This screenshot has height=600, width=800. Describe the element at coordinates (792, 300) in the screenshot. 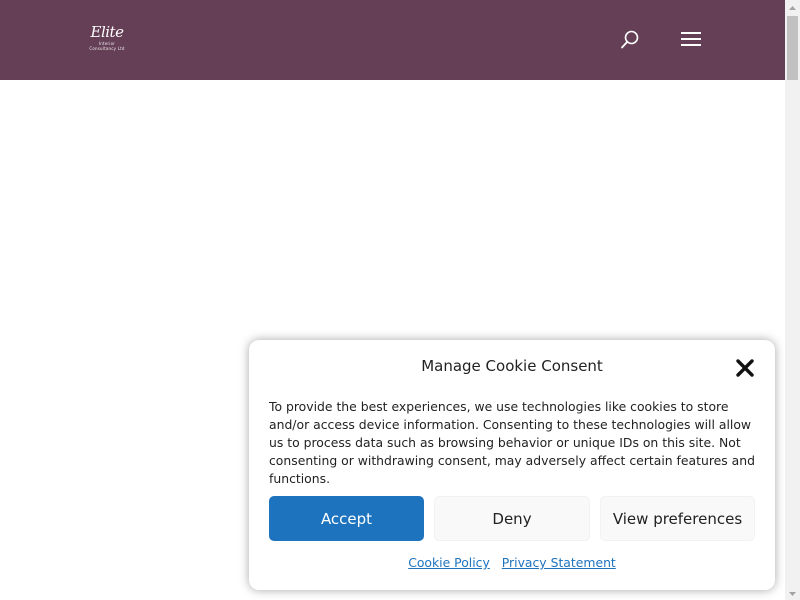

I see `vertical-scrollbar` at that location.